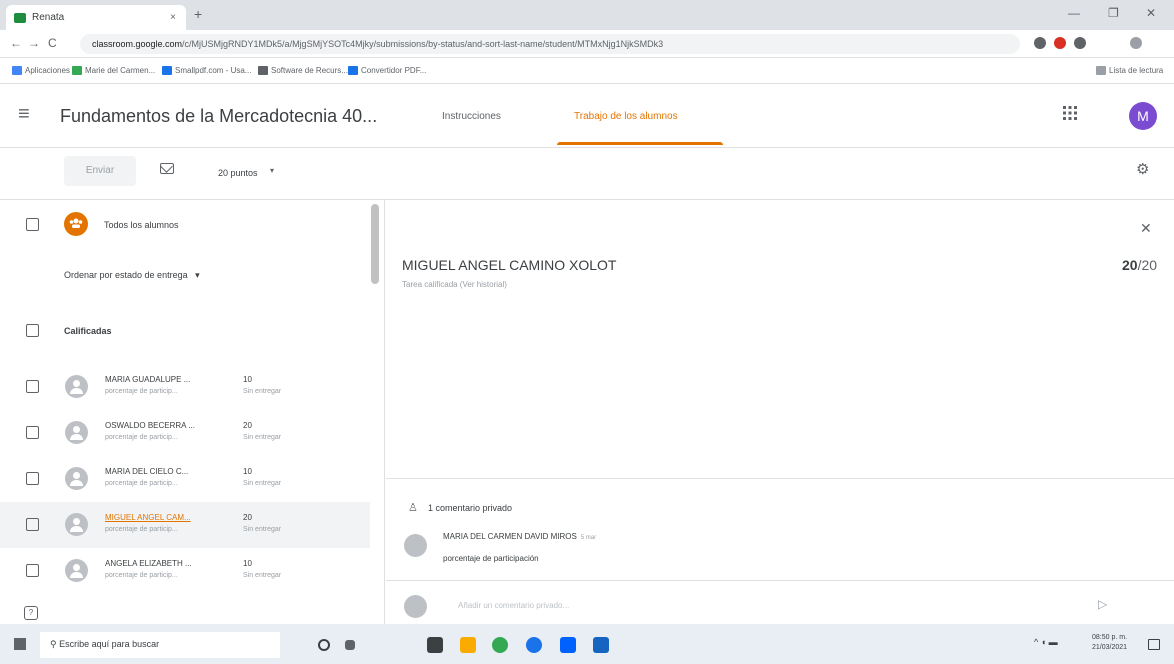 Image resolution: width=1174 pixels, height=664 pixels. I want to click on grade-display: 20/20, so click(1139, 265).